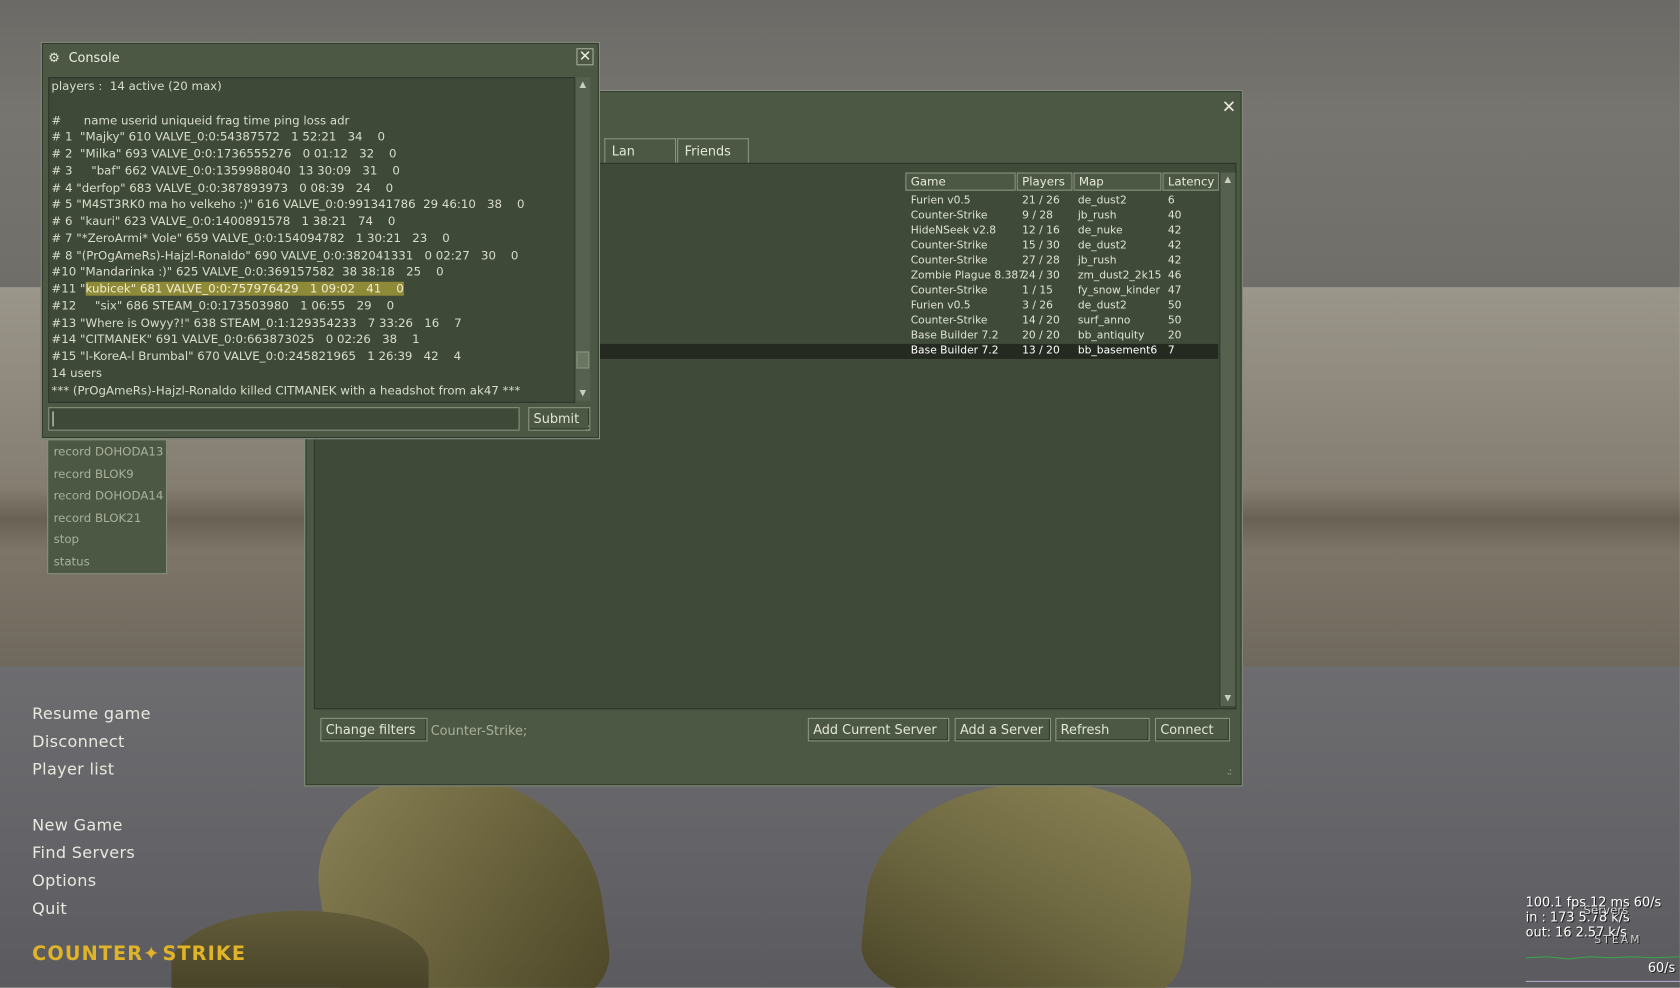  I want to click on cell-players: 24 / 30, so click(1041, 275).